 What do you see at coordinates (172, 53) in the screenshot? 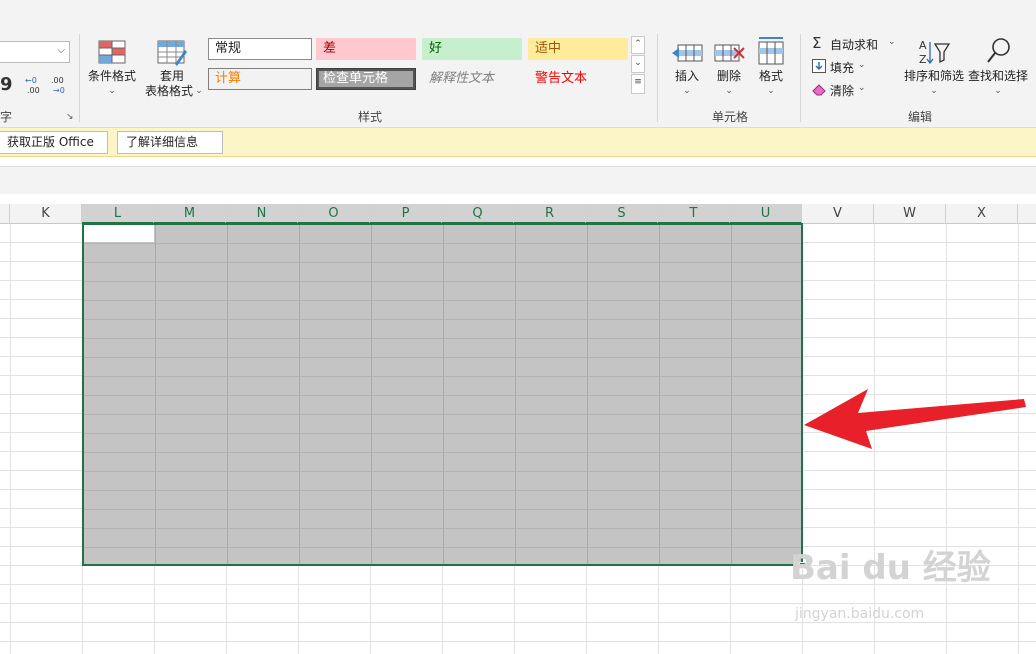
I see `format-as-table-icon` at bounding box center [172, 53].